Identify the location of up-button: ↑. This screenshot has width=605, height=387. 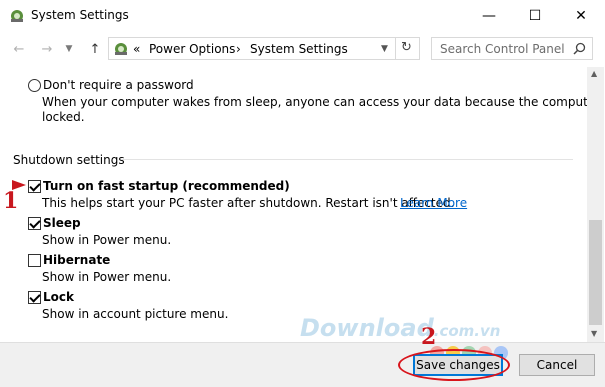
(95, 49).